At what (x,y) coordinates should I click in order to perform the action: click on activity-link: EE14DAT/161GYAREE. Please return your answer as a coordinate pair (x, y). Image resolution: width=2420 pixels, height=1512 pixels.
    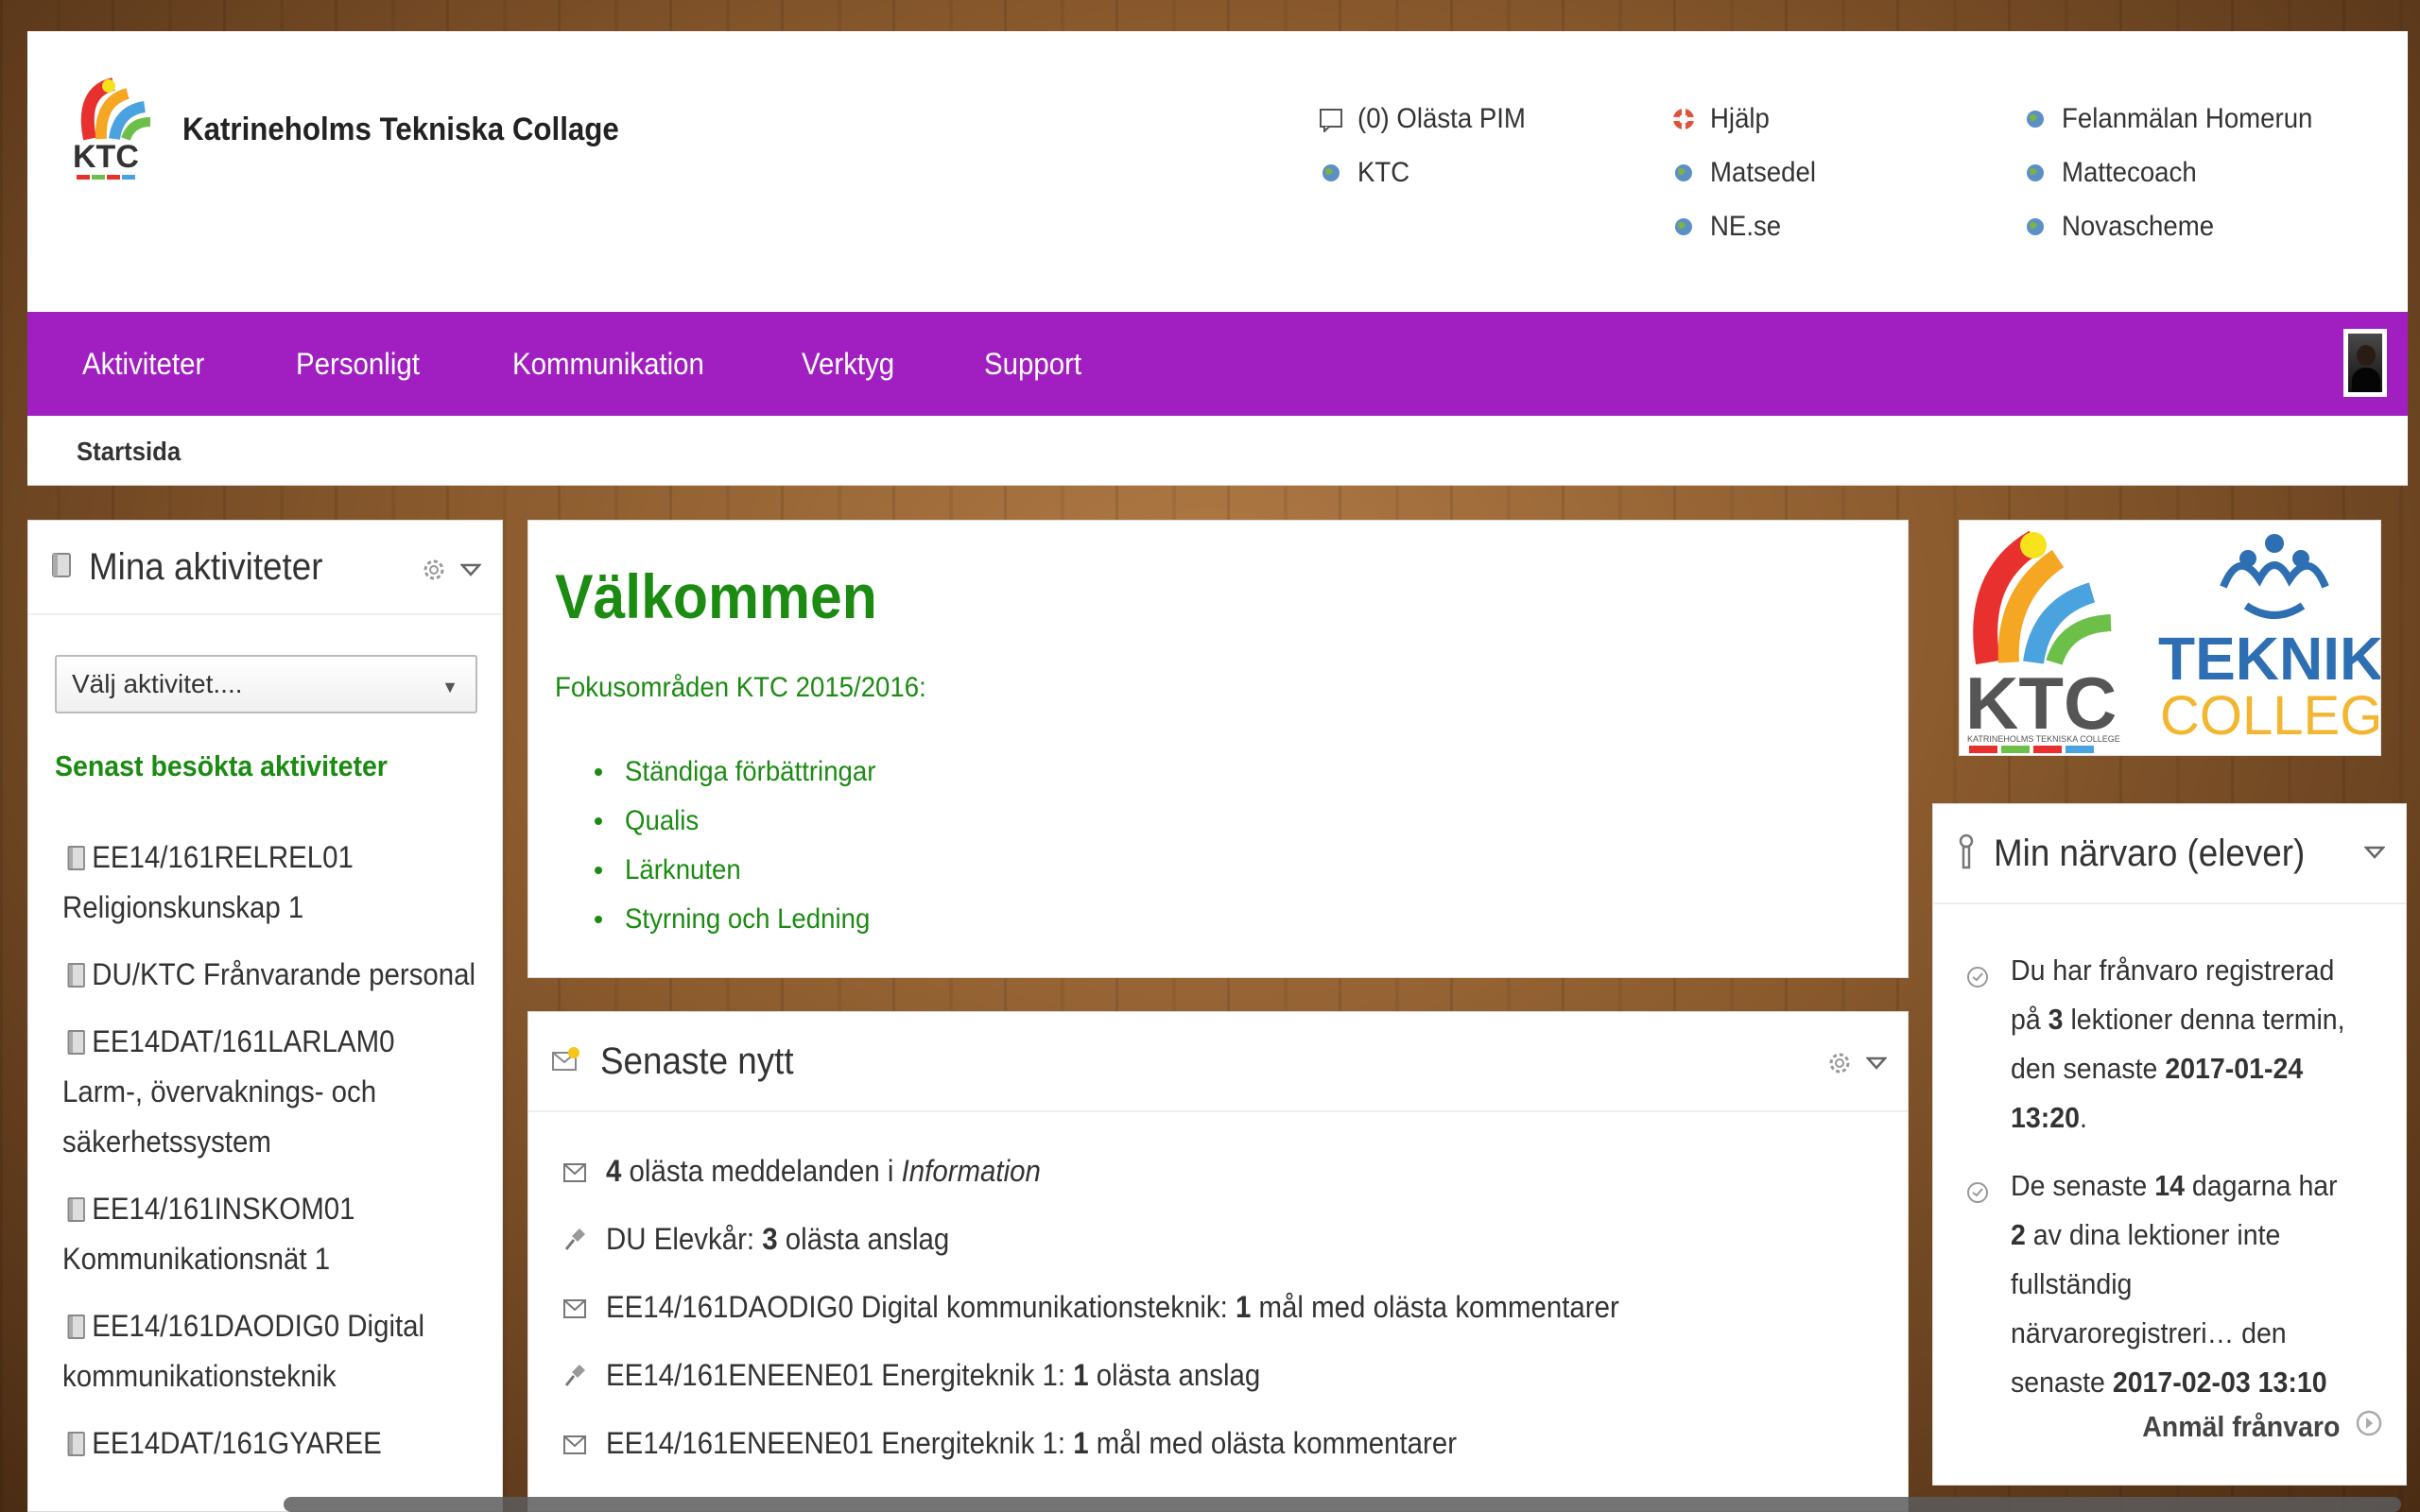
    Looking at the image, I should click on (270, 1443).